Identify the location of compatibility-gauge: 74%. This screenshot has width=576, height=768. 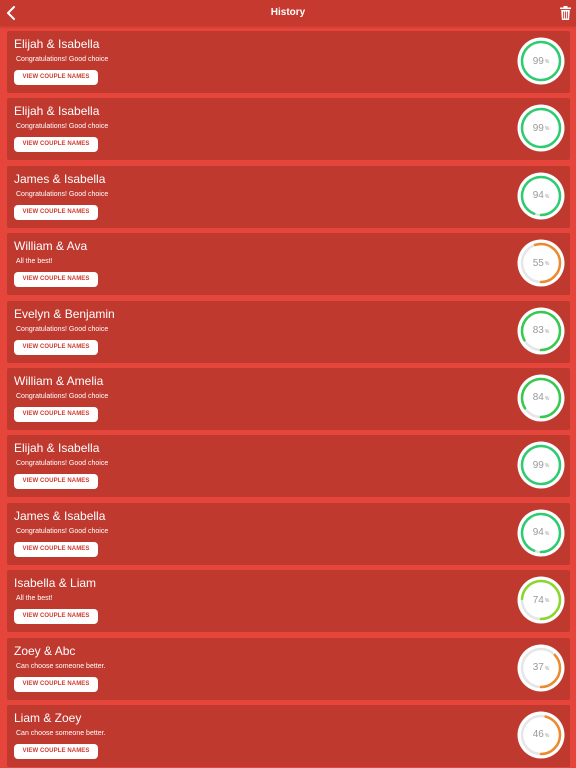
(541, 600).